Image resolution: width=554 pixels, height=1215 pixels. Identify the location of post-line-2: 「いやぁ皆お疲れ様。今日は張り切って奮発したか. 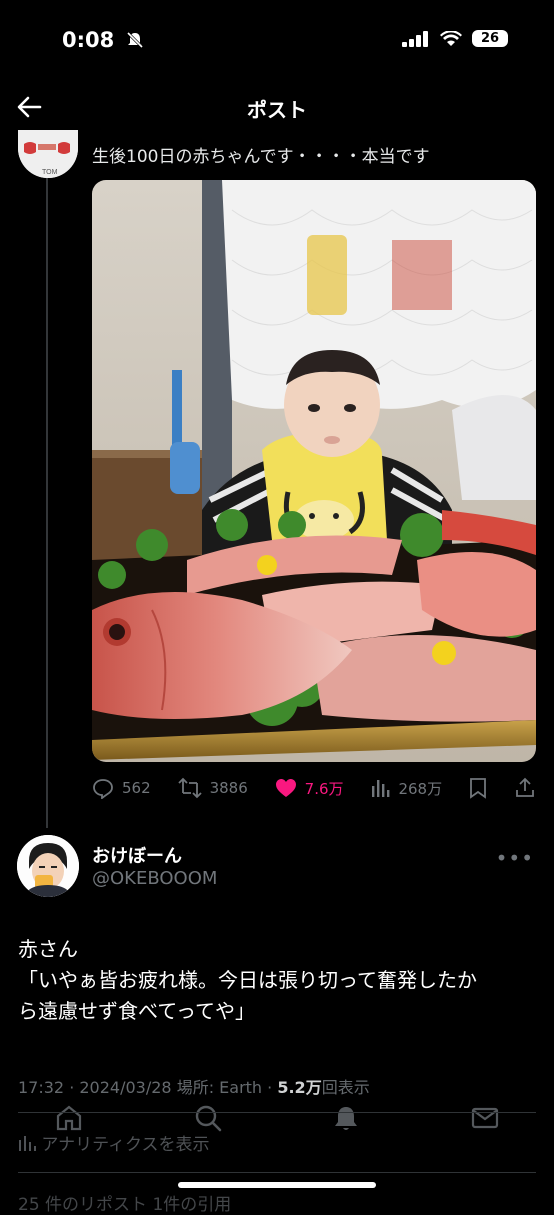
(247, 980).